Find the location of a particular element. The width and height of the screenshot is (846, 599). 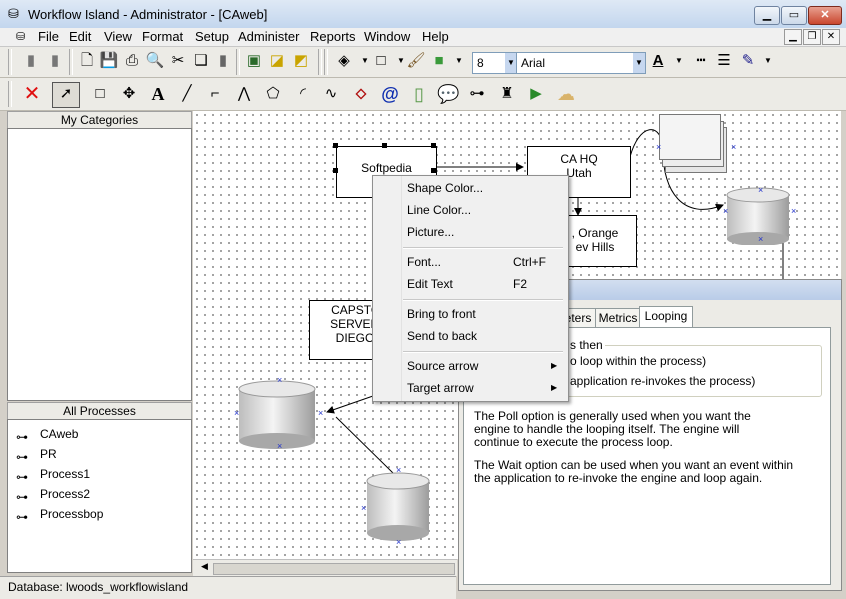

ungroup-shapes-icon: ◩ is located at coordinates (301, 61).